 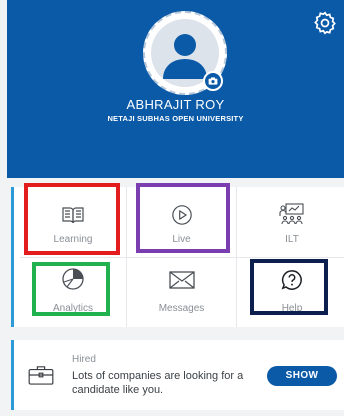 What do you see at coordinates (175, 104) in the screenshot?
I see `user-name: ABHRAJIT ROY` at bounding box center [175, 104].